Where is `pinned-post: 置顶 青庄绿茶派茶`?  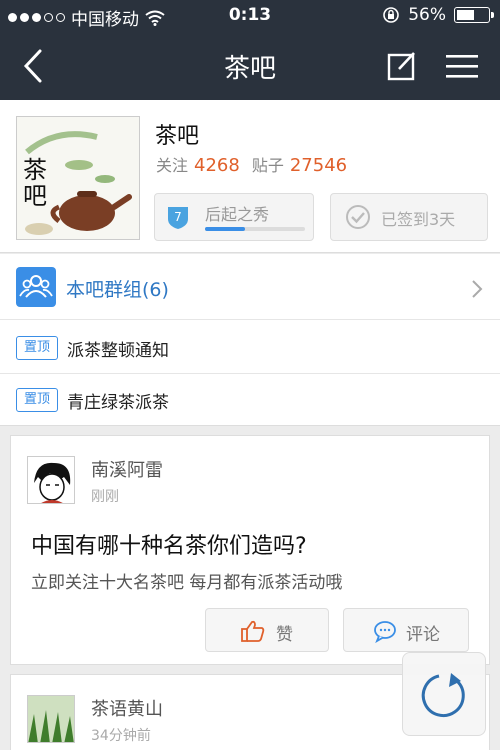 pinned-post: 置顶 青庄绿茶派茶 is located at coordinates (250, 400).